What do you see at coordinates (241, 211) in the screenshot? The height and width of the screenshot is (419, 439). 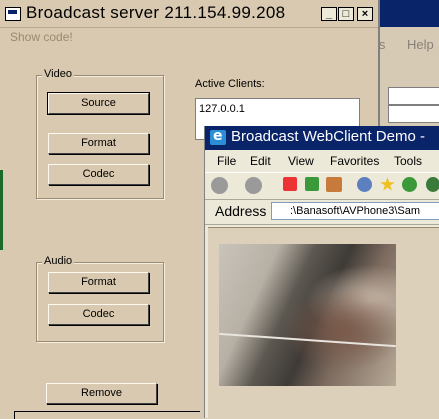 I see `address-label: Address` at bounding box center [241, 211].